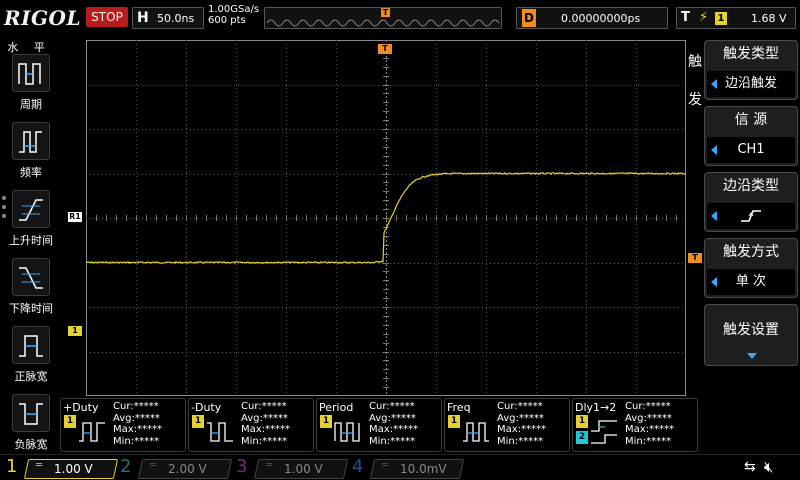 This screenshot has height=480, width=800. I want to click on channel-2-status: 2 ═ 2.00 V, so click(176, 468).